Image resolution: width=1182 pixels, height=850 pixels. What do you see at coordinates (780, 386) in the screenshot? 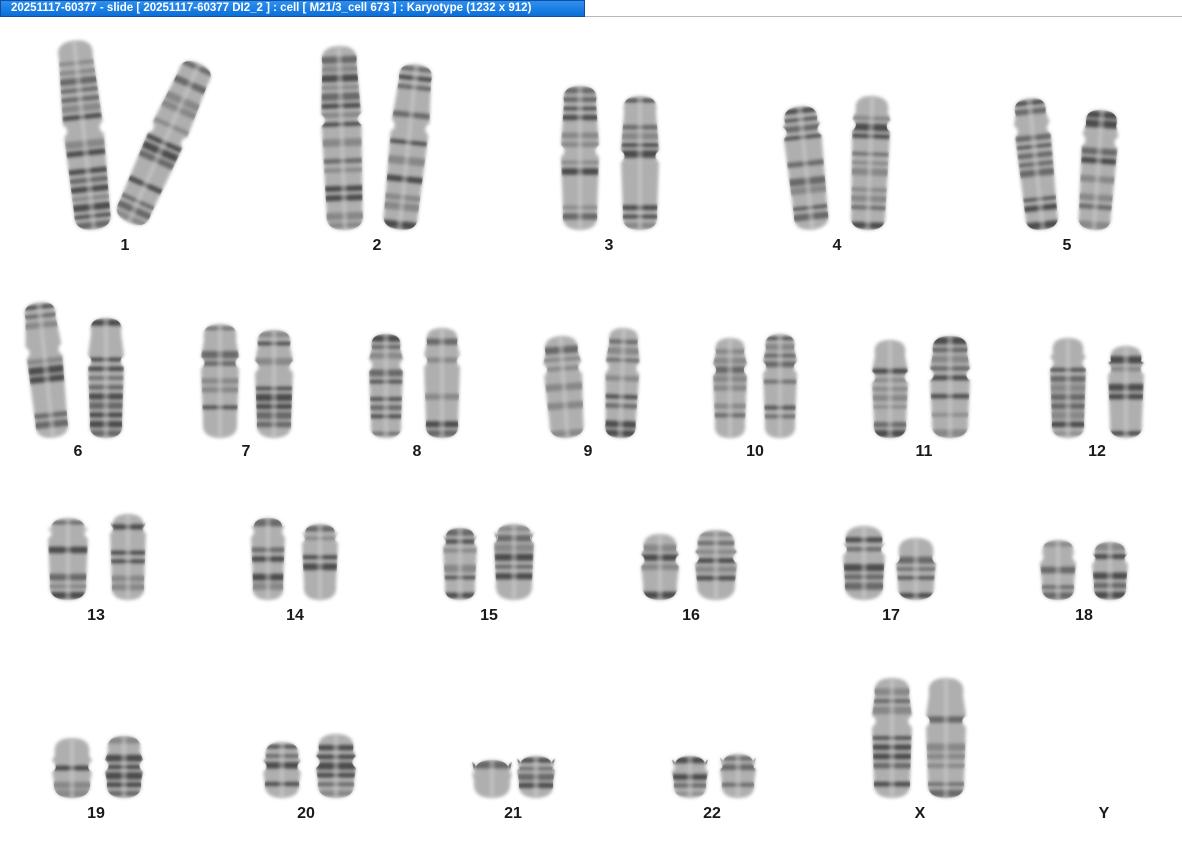
I see `chromosome-10-homolog-b` at bounding box center [780, 386].